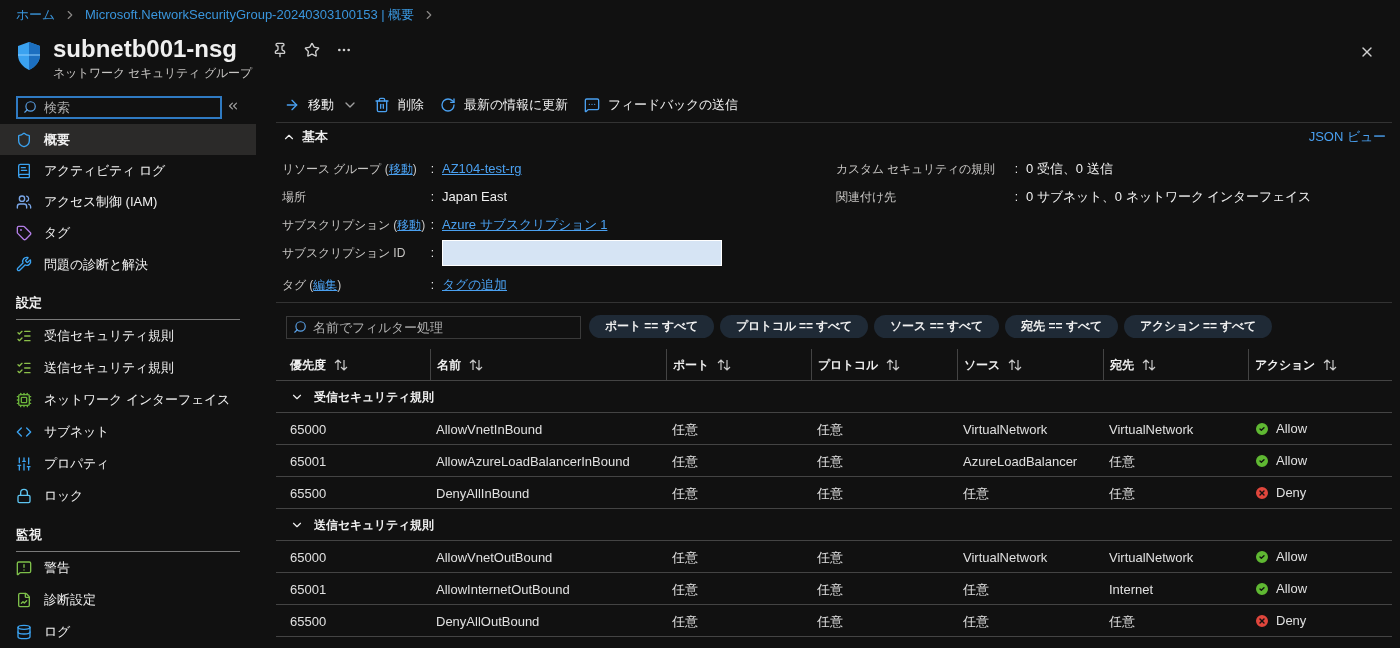  Describe the element at coordinates (399, 105) in the screenshot. I see `toolbar-button: 削除` at that location.